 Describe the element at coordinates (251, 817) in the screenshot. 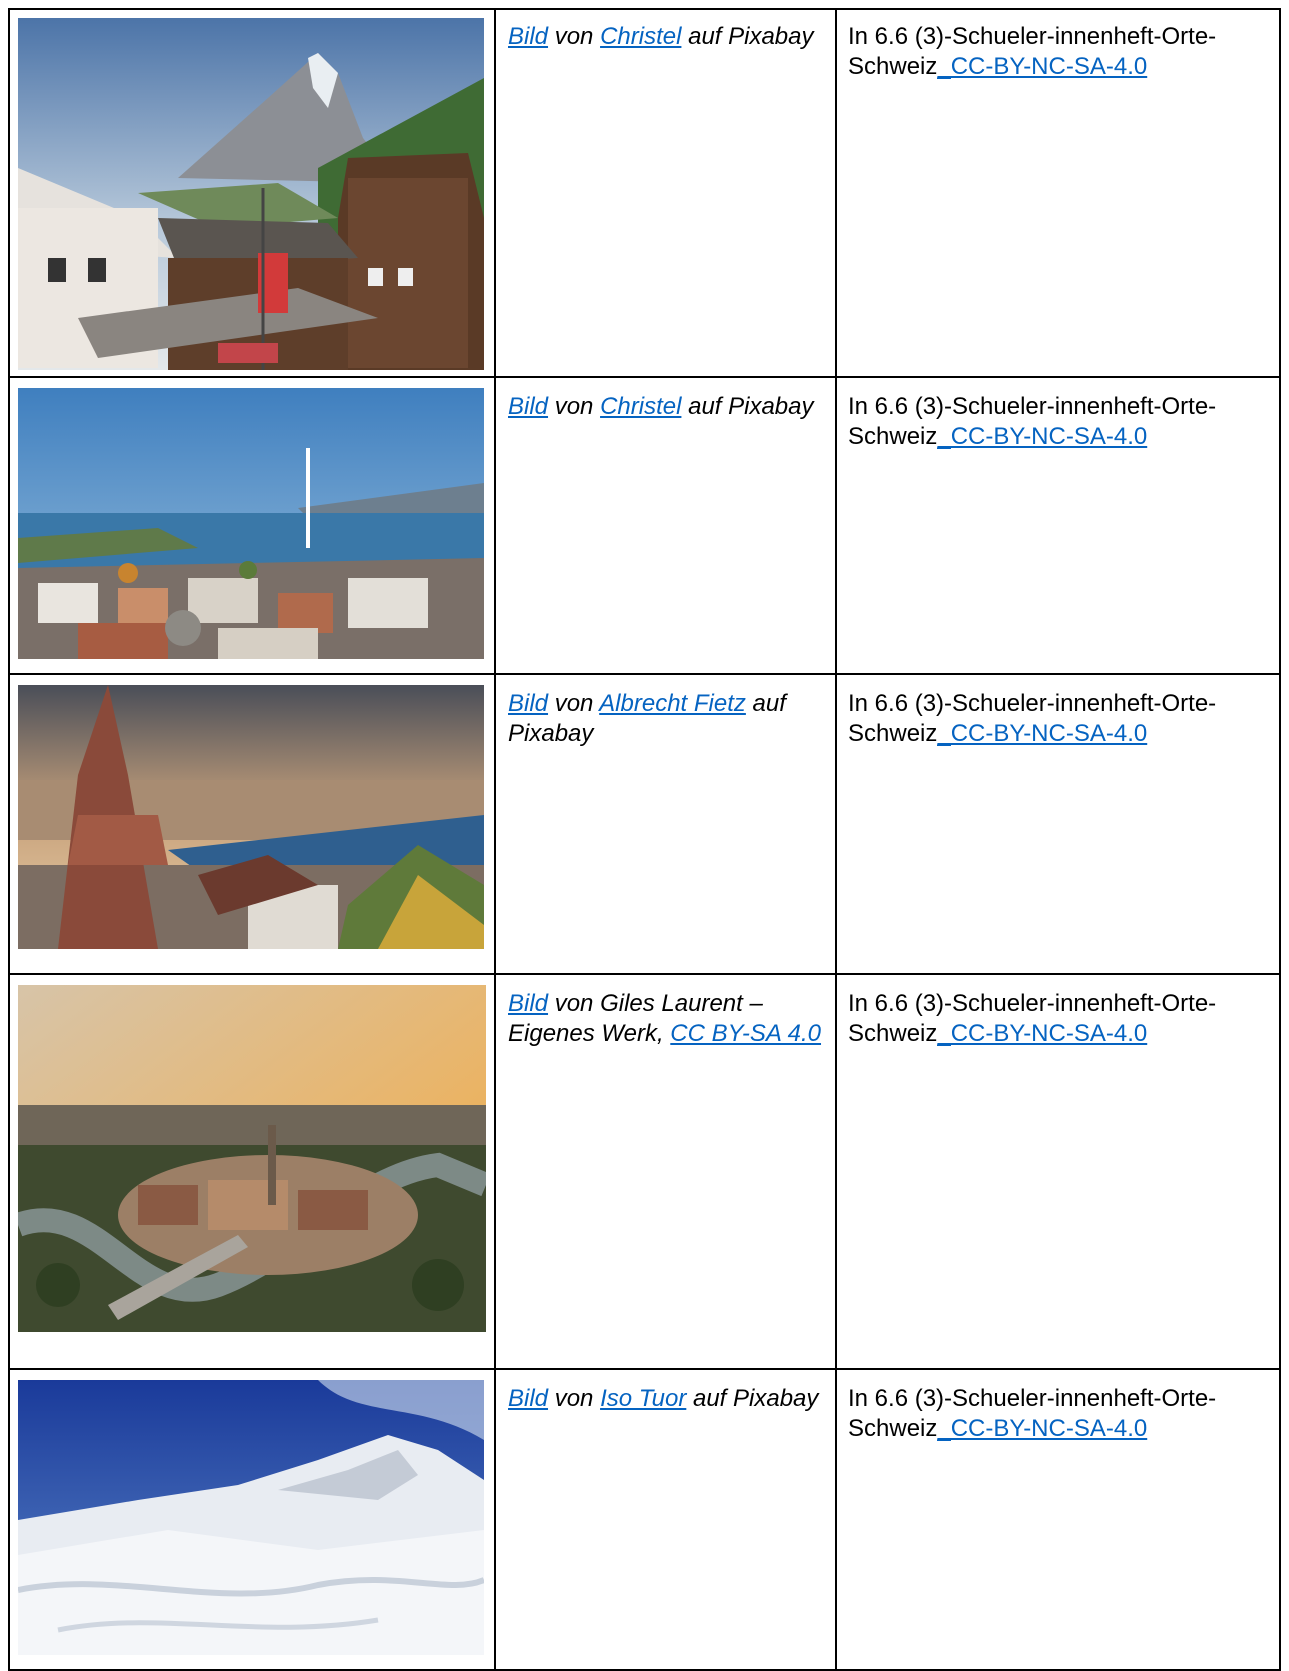

I see `photo-basel-cathedral-rhine` at that location.